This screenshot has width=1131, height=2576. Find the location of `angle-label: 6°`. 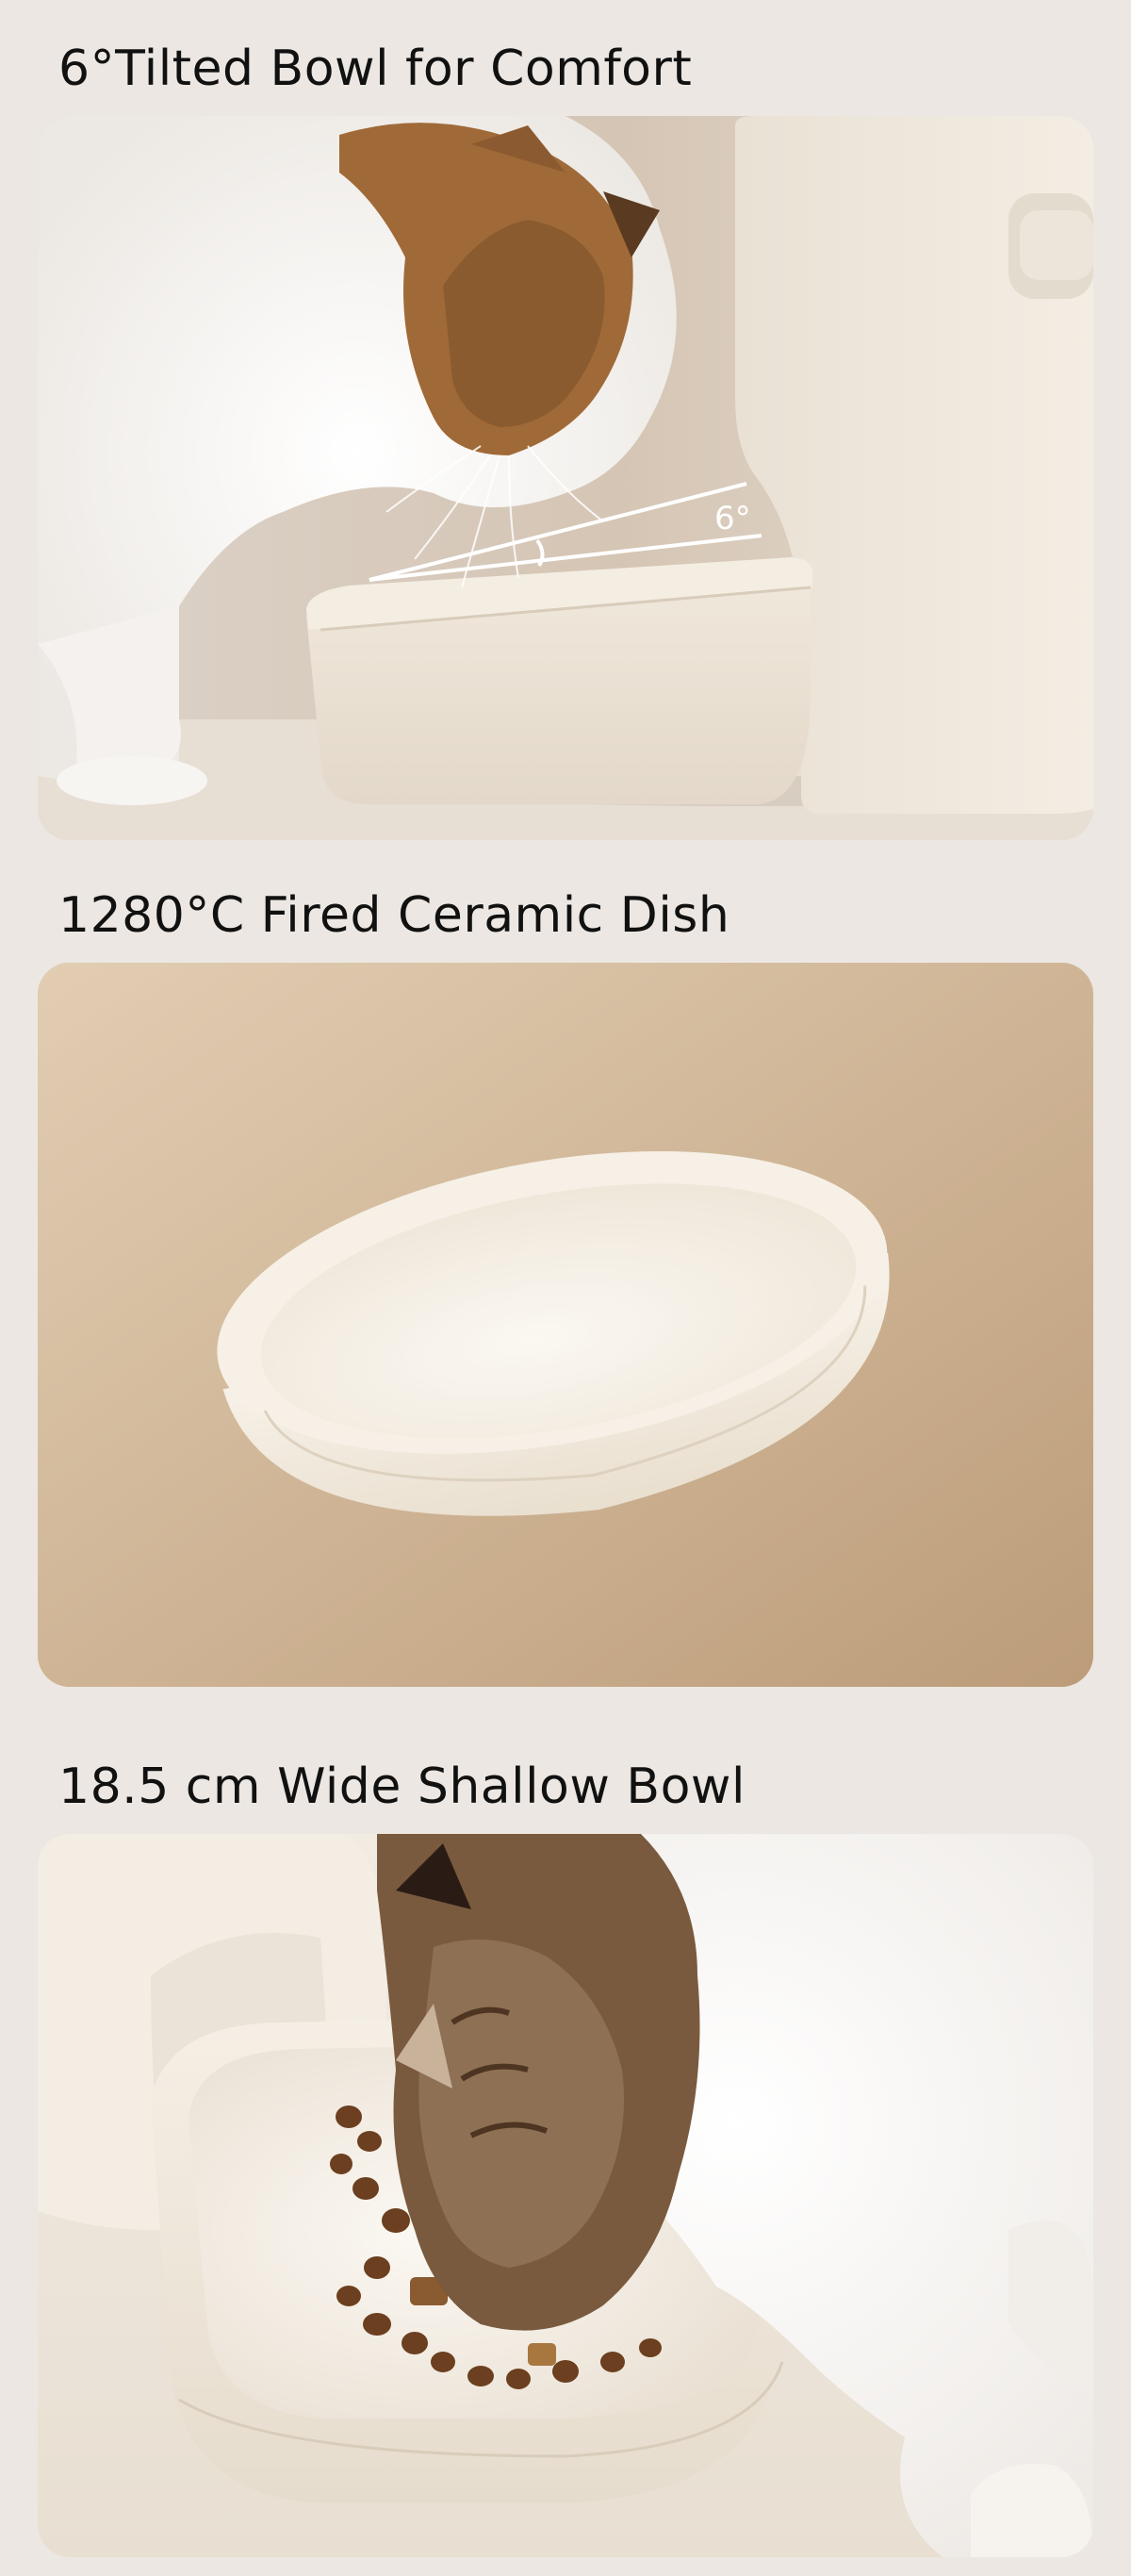

angle-label: 6° is located at coordinates (732, 518).